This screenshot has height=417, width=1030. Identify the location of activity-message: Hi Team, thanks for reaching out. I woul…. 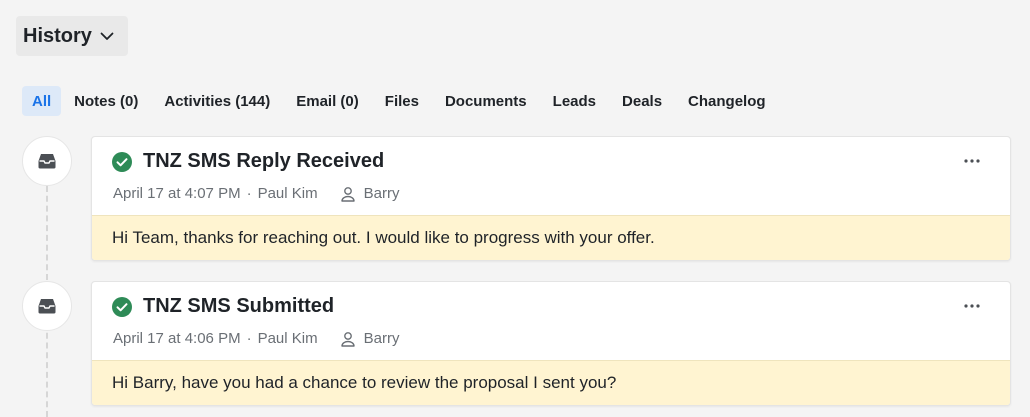
(551, 237).